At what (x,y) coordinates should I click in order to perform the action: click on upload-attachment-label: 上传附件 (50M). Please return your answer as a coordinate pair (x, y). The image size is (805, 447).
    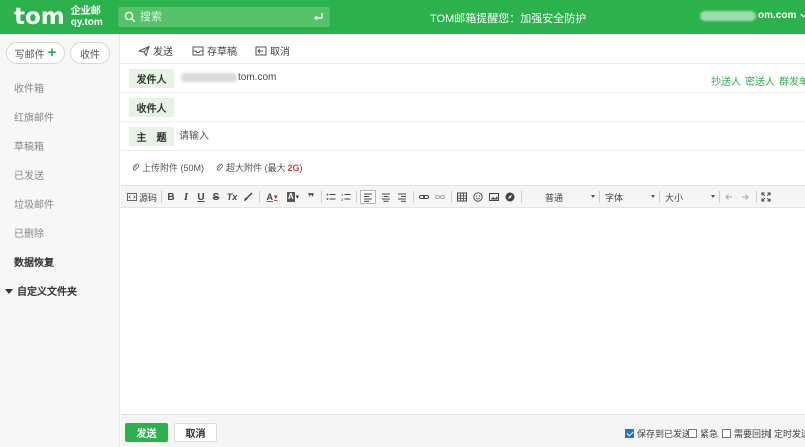
    Looking at the image, I should click on (173, 168).